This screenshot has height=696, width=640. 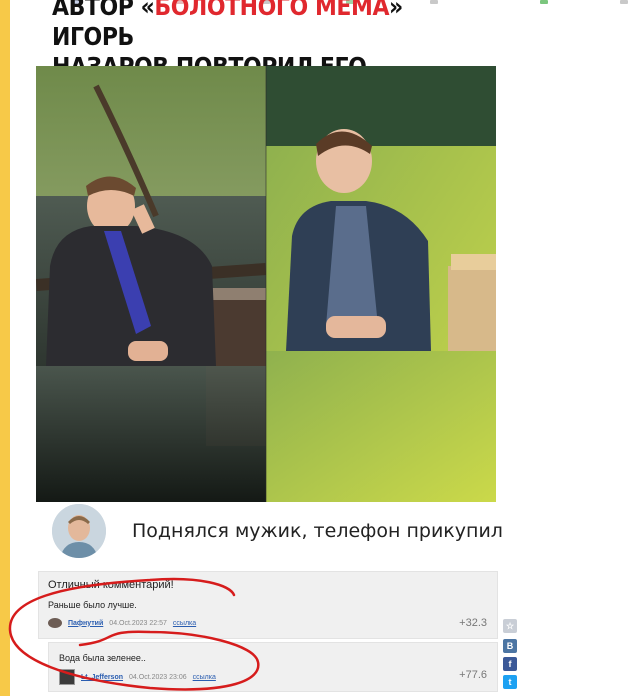 I want to click on comment-score: +32.3, so click(x=473, y=623).